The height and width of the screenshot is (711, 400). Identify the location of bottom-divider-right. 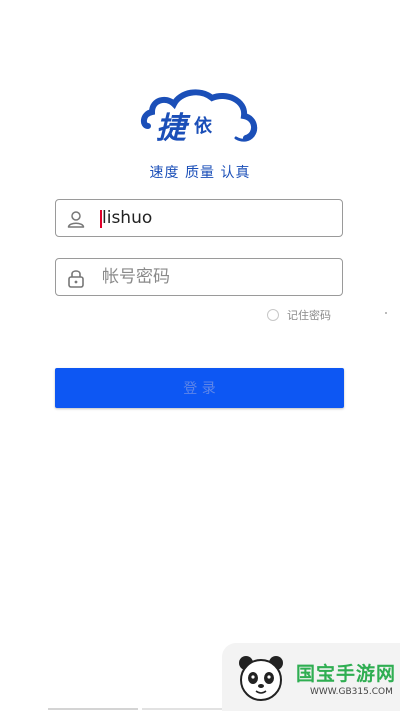
(182, 709).